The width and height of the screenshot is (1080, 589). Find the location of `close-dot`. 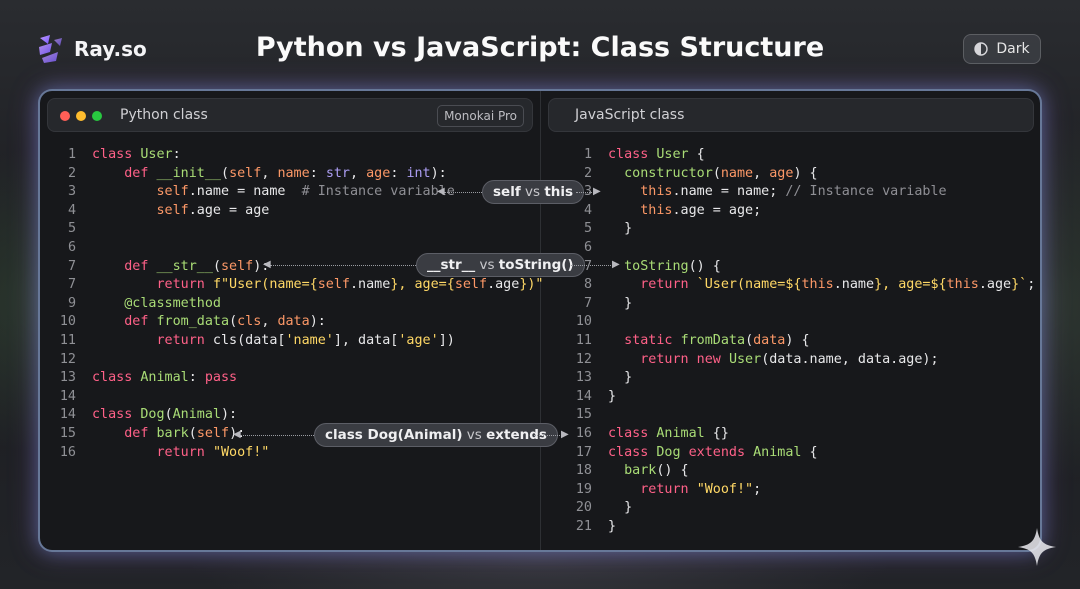

close-dot is located at coordinates (65, 116).